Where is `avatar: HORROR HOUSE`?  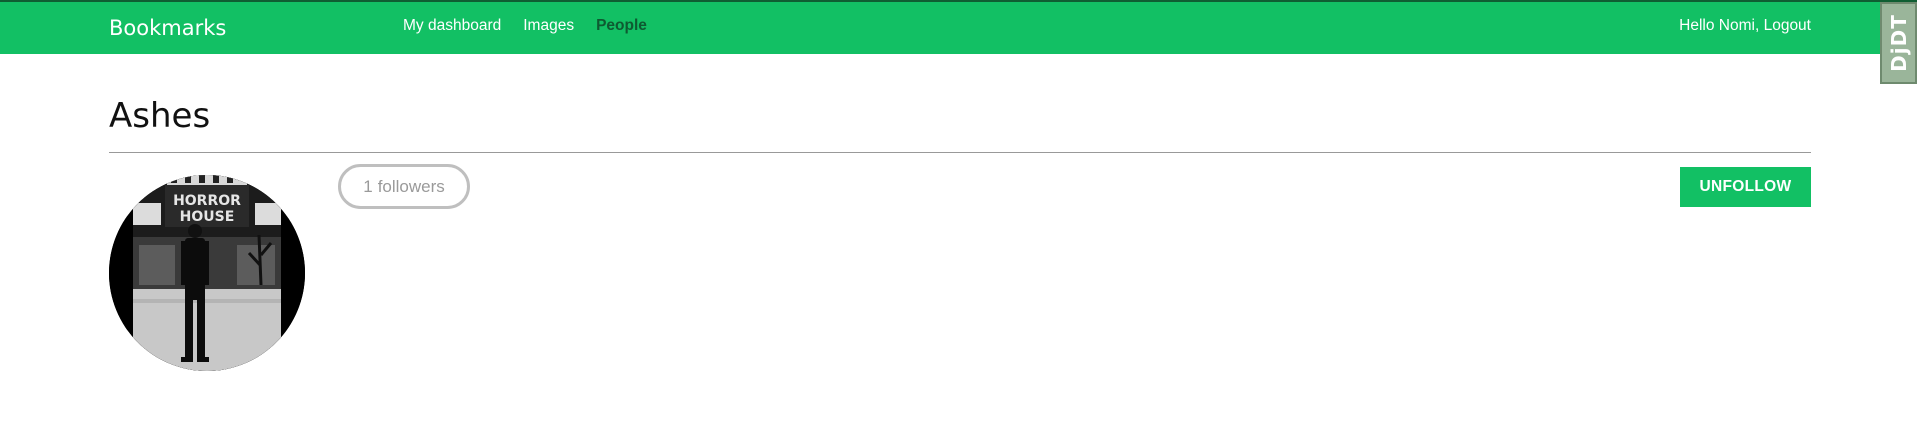 avatar: HORROR HOUSE is located at coordinates (207, 273).